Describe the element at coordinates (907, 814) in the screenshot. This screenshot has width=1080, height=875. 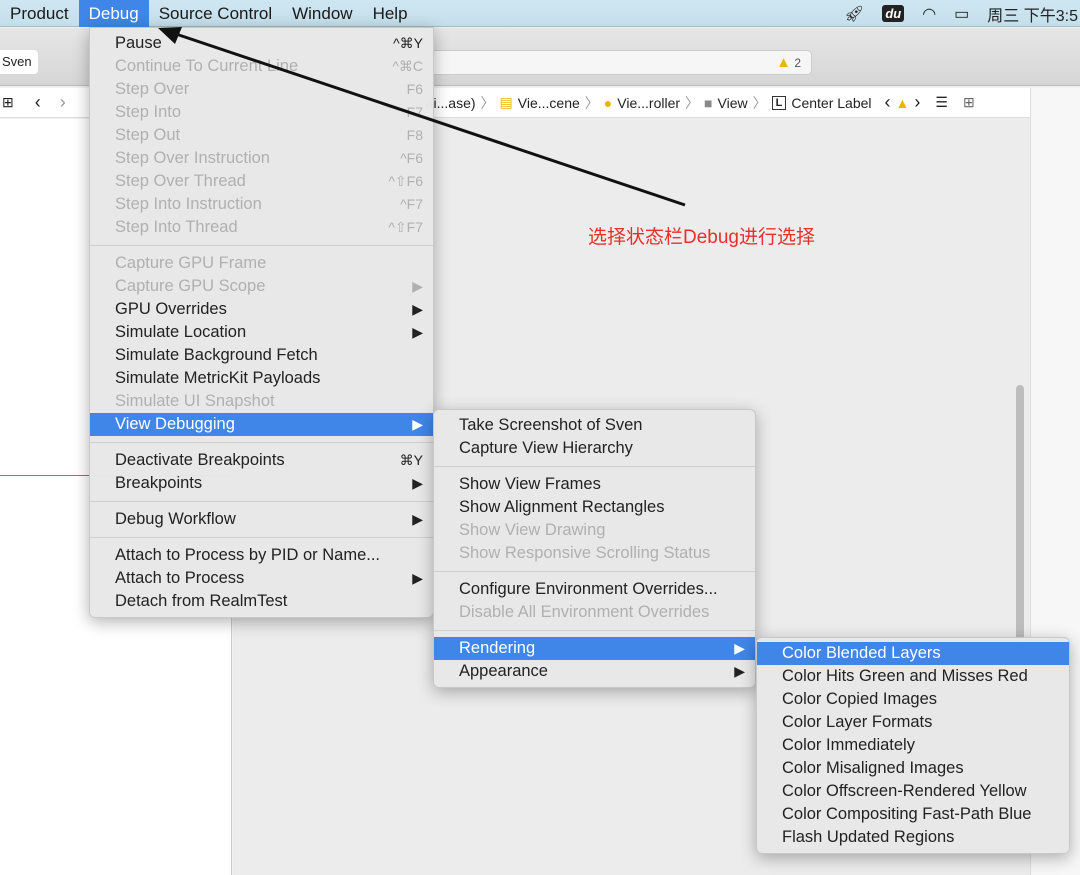
I see `menu-item-label: Color Compositing Fast-Path Blue` at that location.